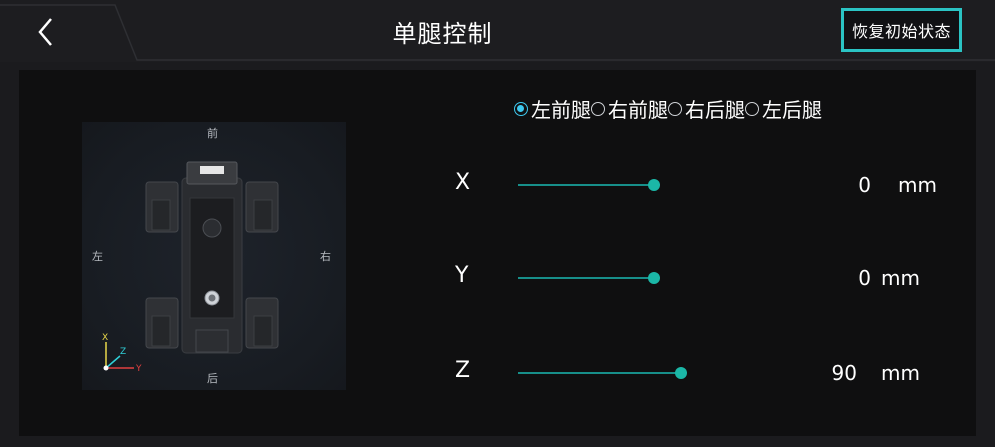 The image size is (995, 447). Describe the element at coordinates (497, 31) in the screenshot. I see `top-bar: 单腿控制 恢复初始状态` at that location.